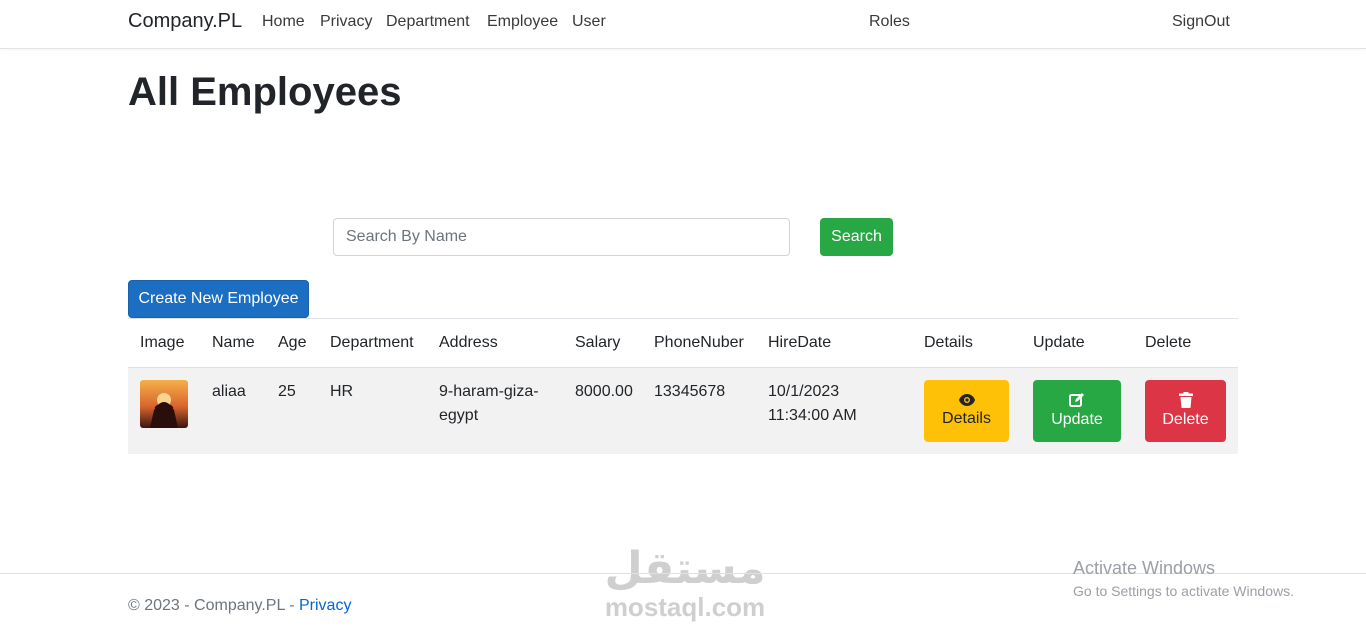 This screenshot has width=1366, height=636. Describe the element at coordinates (1076, 400) in the screenshot. I see `edit-icon` at that location.